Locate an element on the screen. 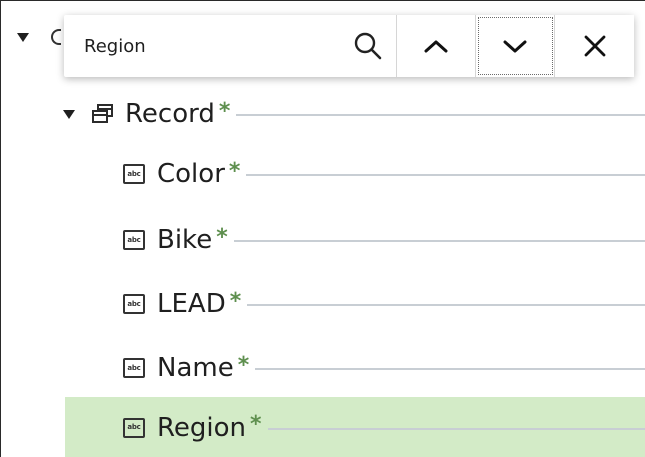 This screenshot has width=645, height=457. tree-row-lead: abc LEAD * is located at coordinates (323, 304).